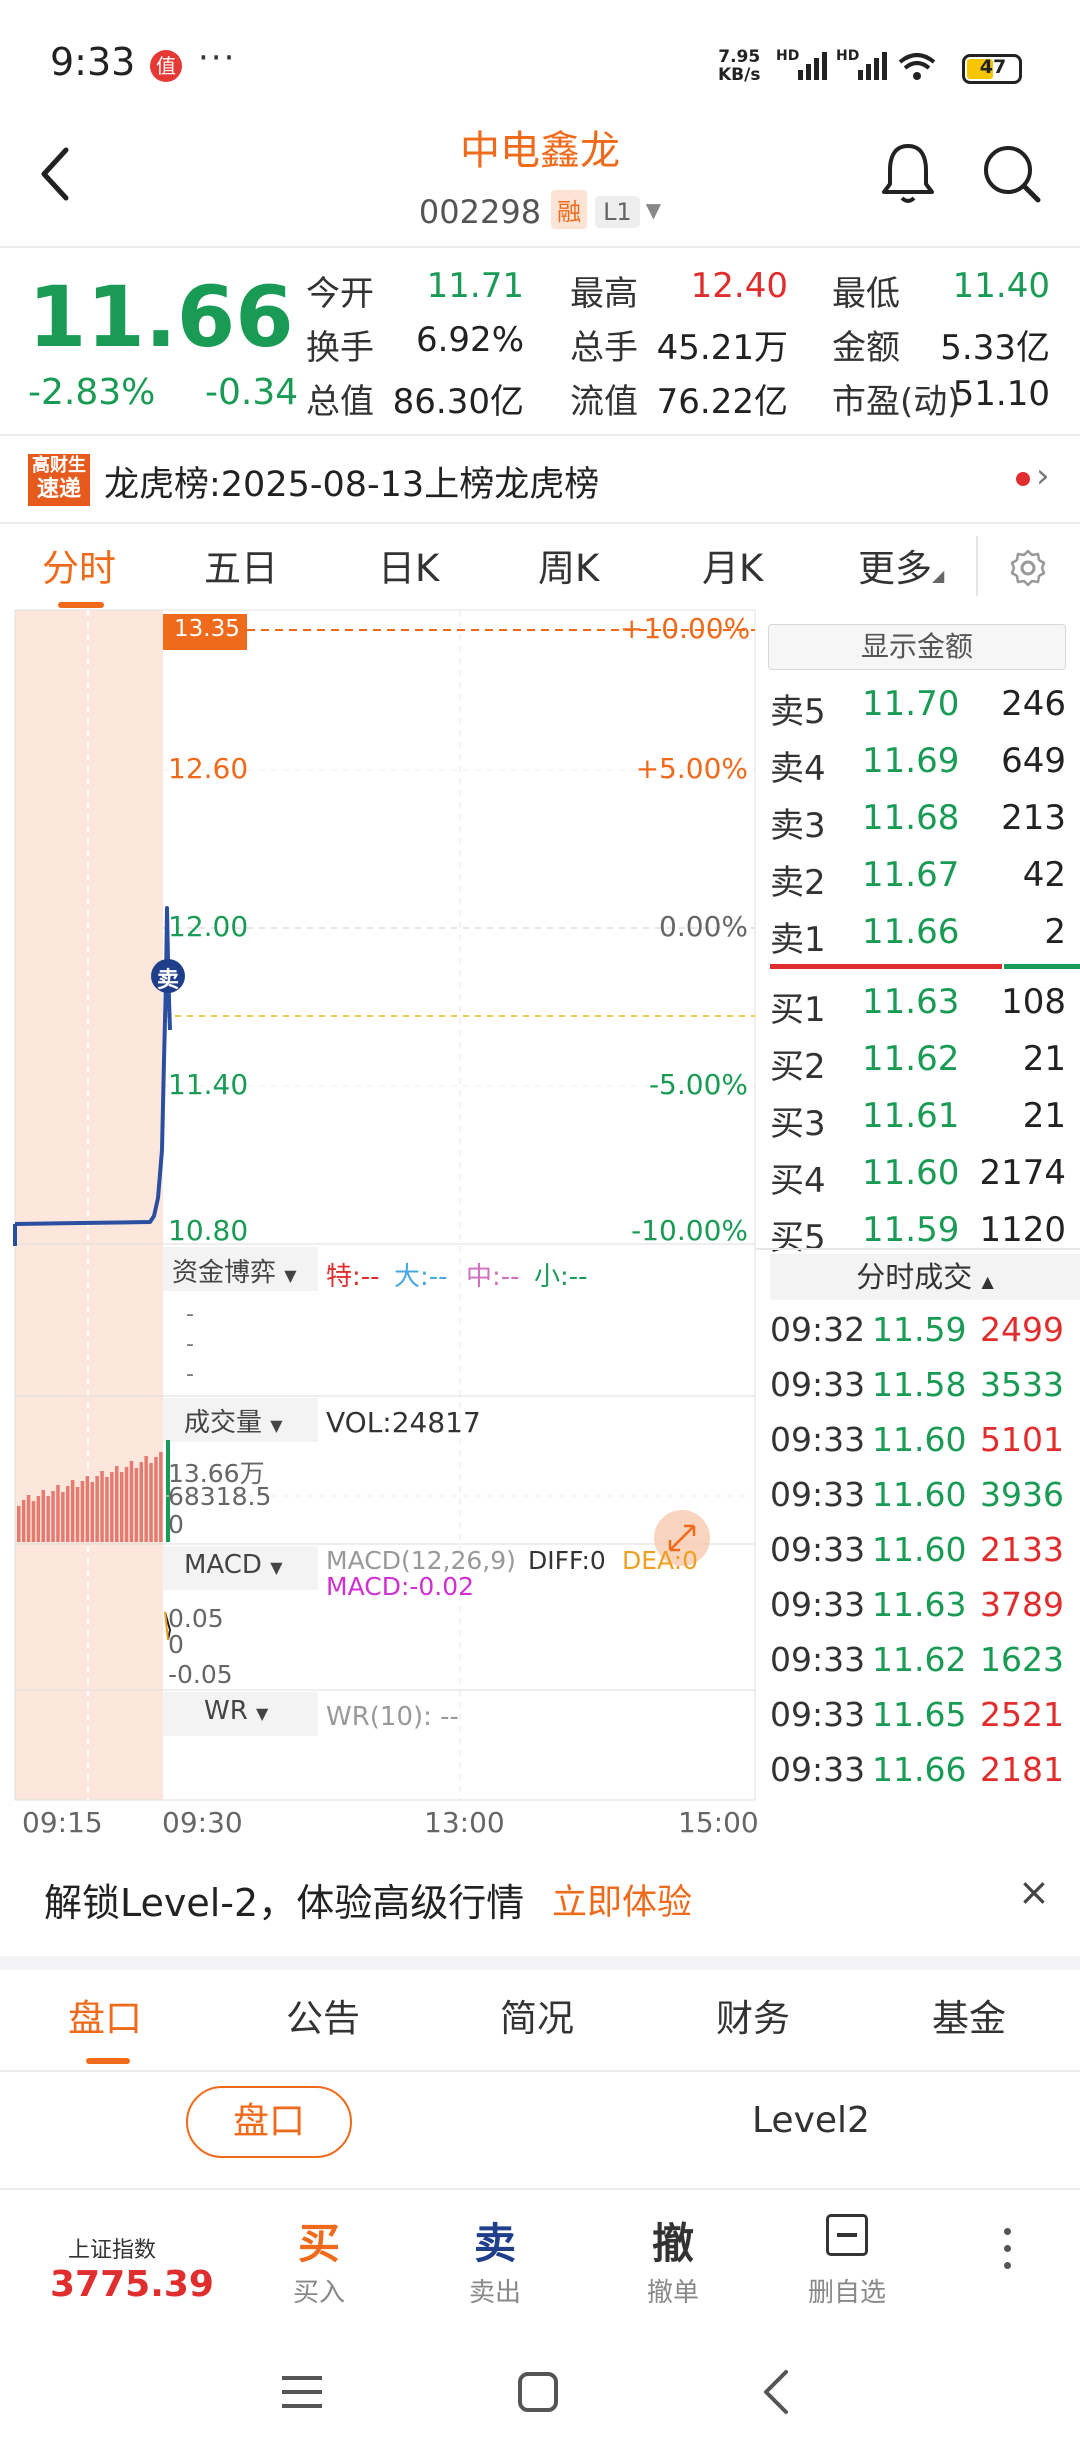  What do you see at coordinates (495, 2240) in the screenshot?
I see `sell-button: 卖` at bounding box center [495, 2240].